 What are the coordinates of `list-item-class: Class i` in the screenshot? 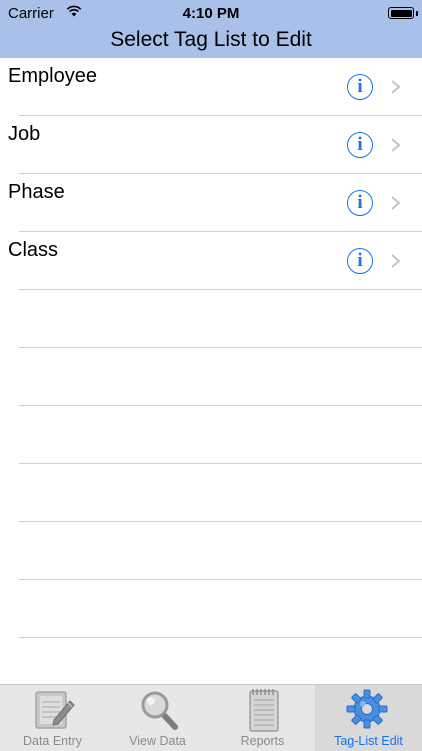 It's located at (211, 261).